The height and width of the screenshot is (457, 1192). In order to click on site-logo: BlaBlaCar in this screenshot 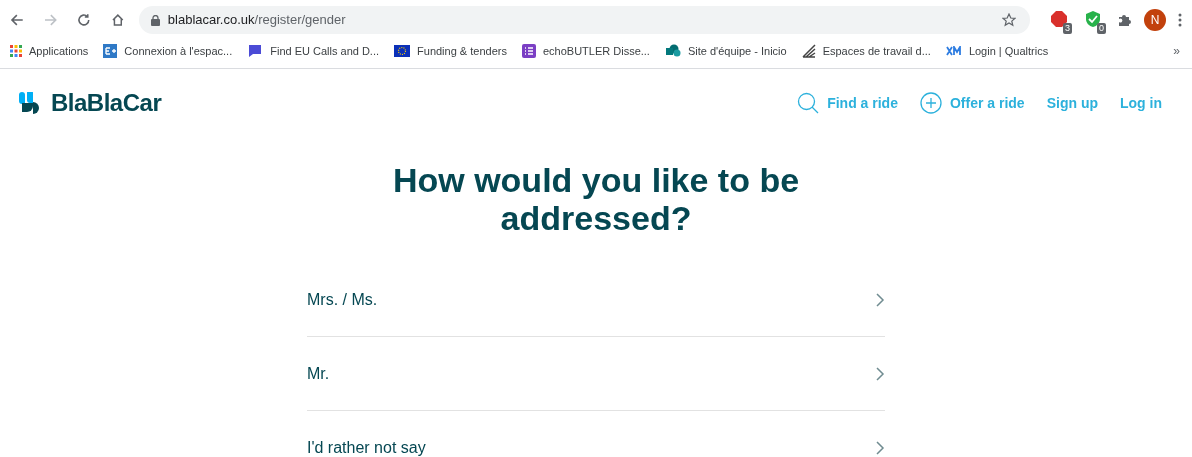, I will do `click(106, 103)`.